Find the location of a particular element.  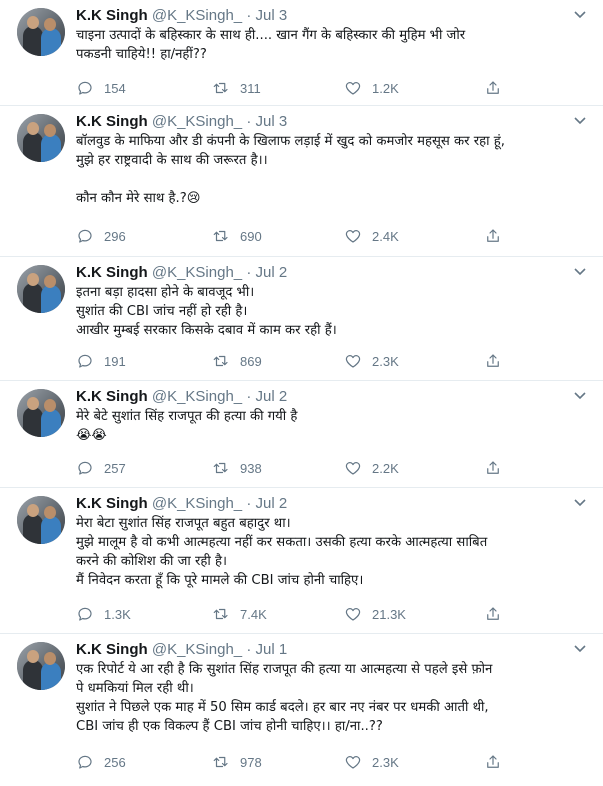

like-button: 1.2K is located at coordinates (371, 88).